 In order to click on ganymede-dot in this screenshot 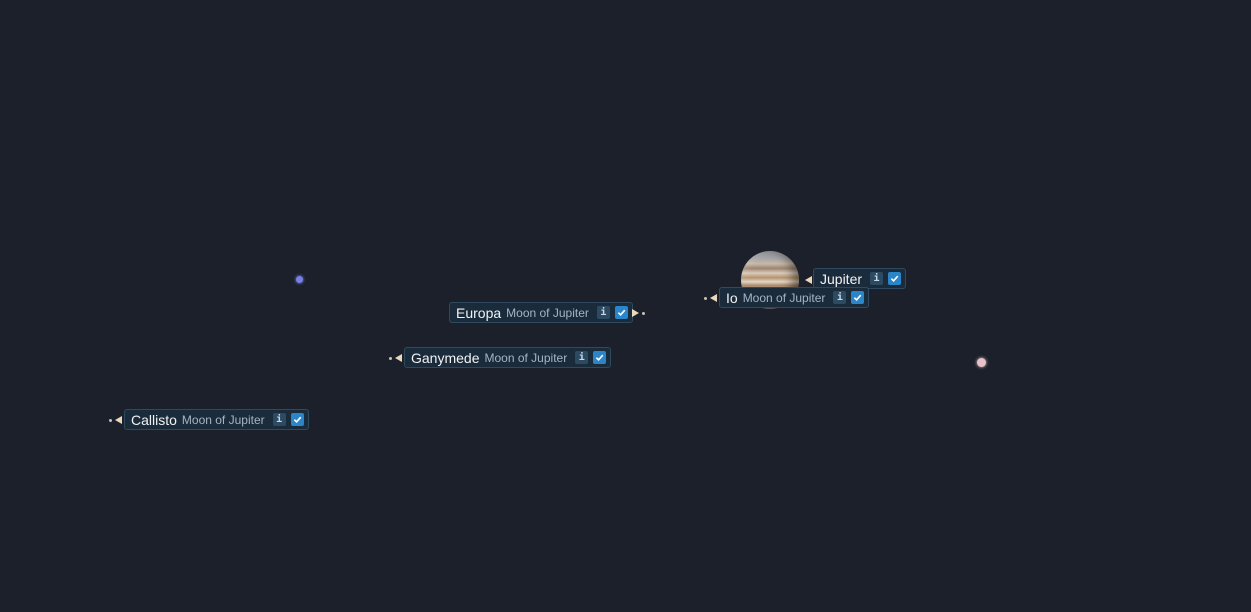, I will do `click(390, 358)`.